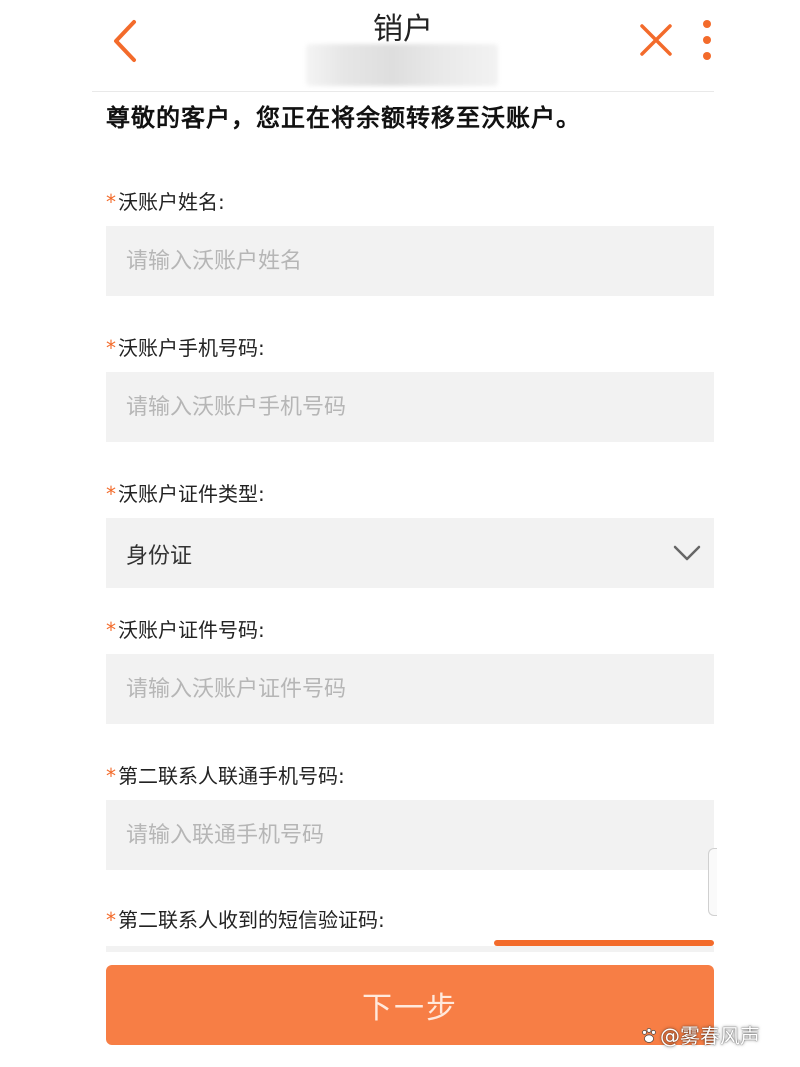  I want to click on watermark: @雾春风声, so click(700, 1034).